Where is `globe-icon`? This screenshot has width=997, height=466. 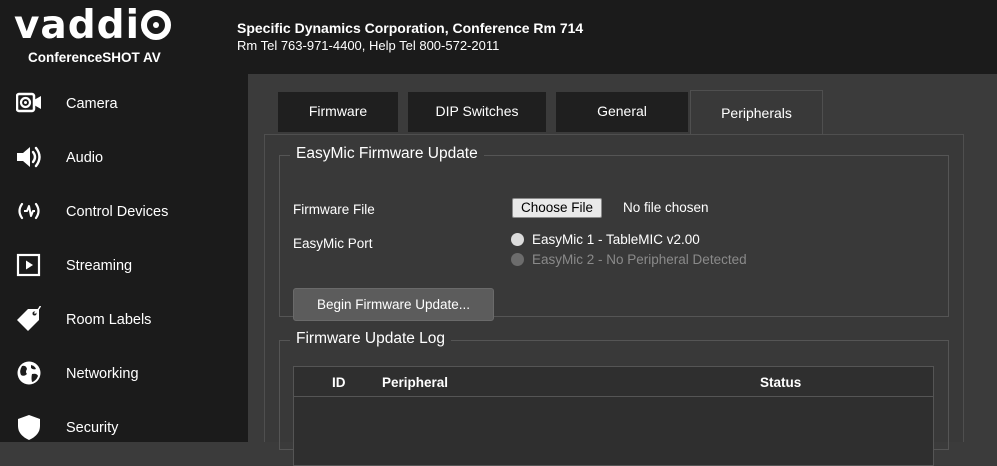
globe-icon is located at coordinates (29, 373).